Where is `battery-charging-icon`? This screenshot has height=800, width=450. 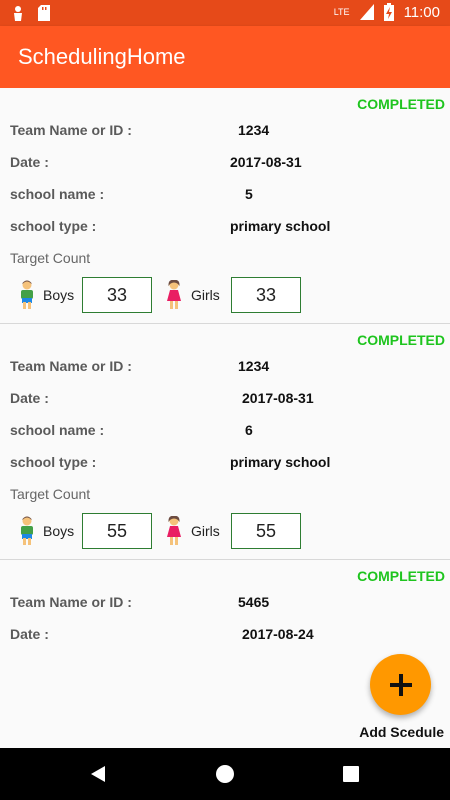
battery-charging-icon is located at coordinates (388, 12).